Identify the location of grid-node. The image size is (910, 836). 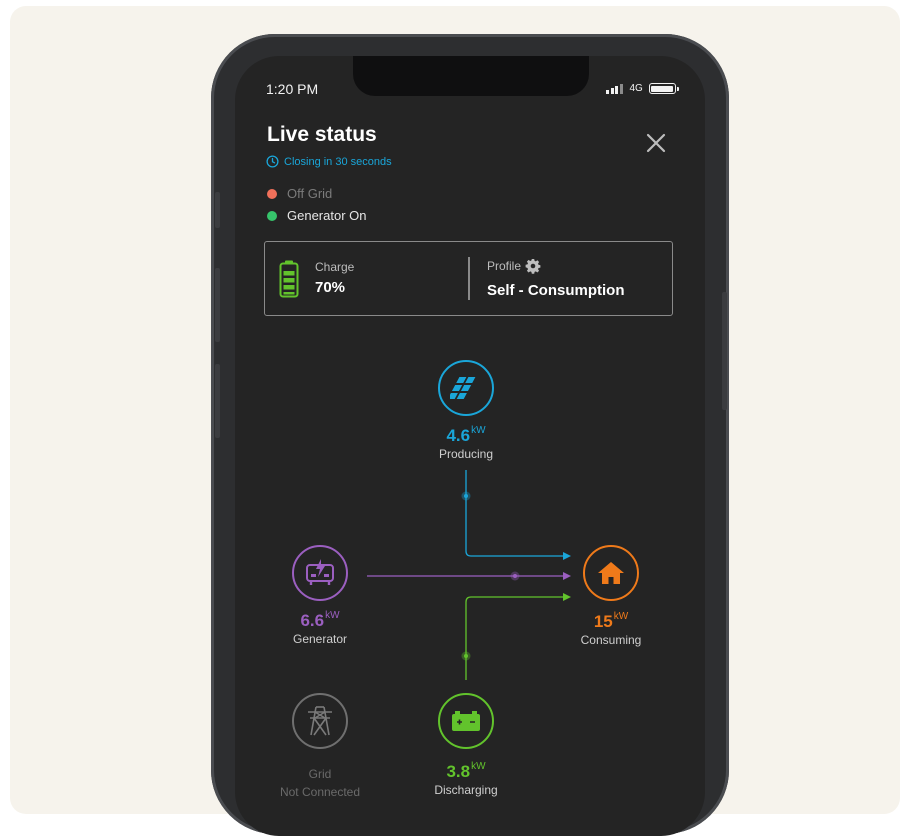
(320, 721).